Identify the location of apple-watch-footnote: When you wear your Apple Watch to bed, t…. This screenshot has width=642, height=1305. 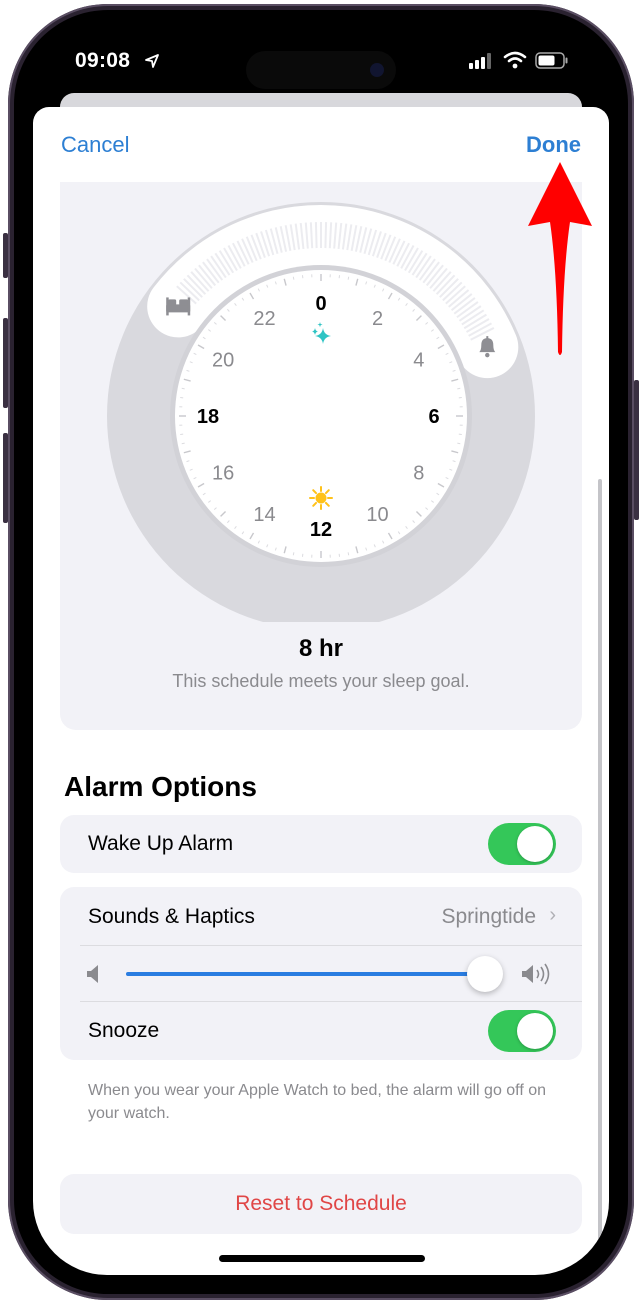
(317, 1102).